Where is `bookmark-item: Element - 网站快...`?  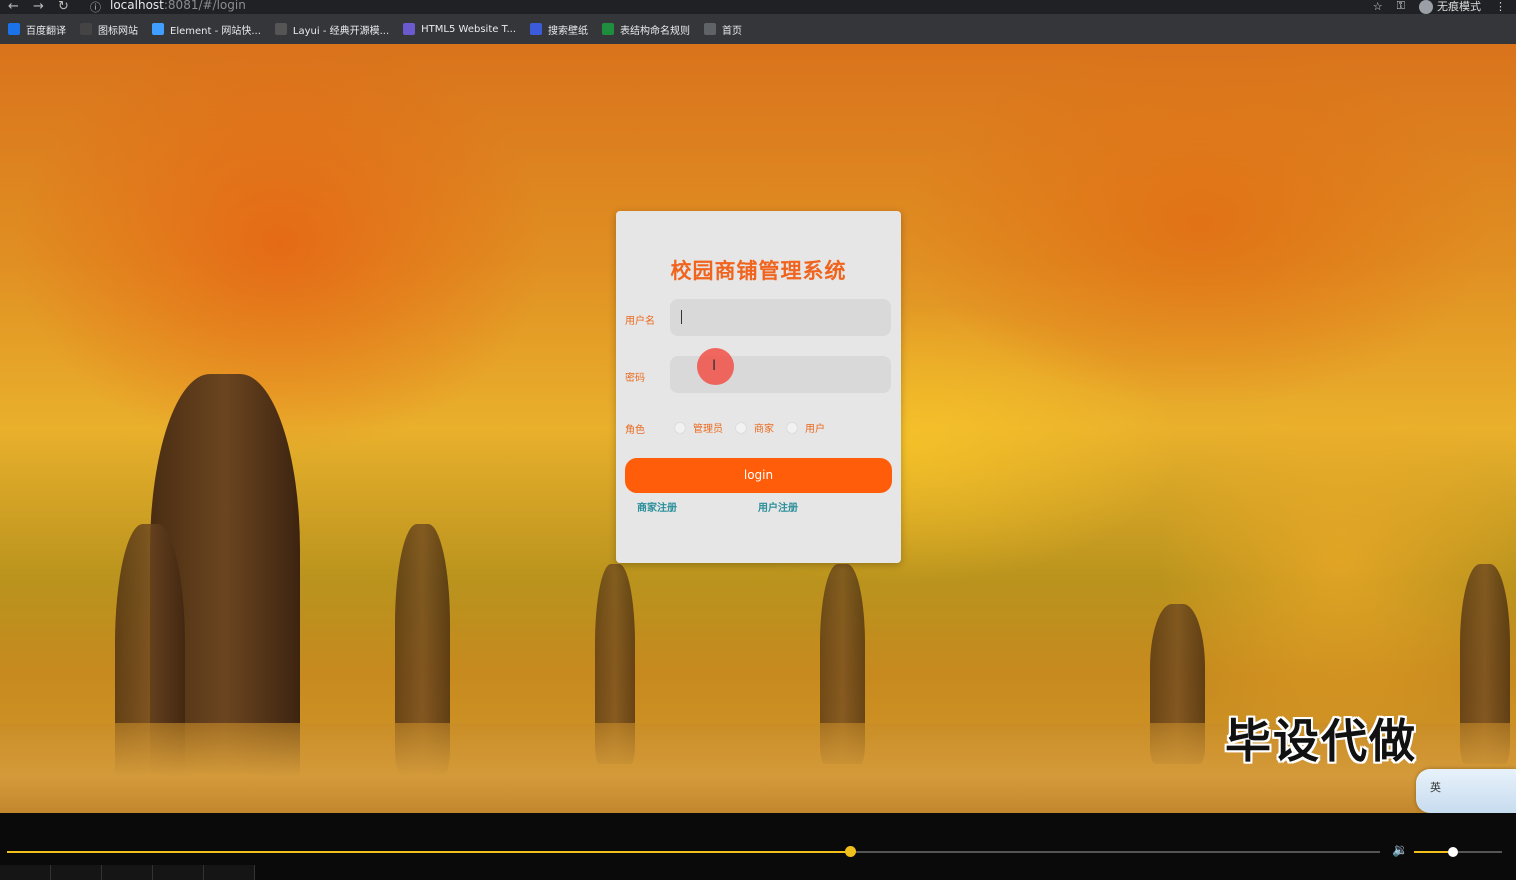
bookmark-item: Element - 网站快... is located at coordinates (206, 29).